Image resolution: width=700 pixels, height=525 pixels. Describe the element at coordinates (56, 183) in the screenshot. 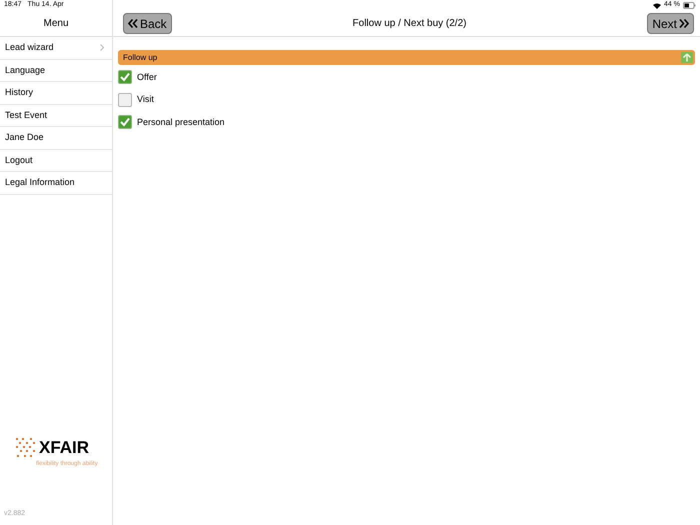

I see `menu-item: Legal Information` at that location.